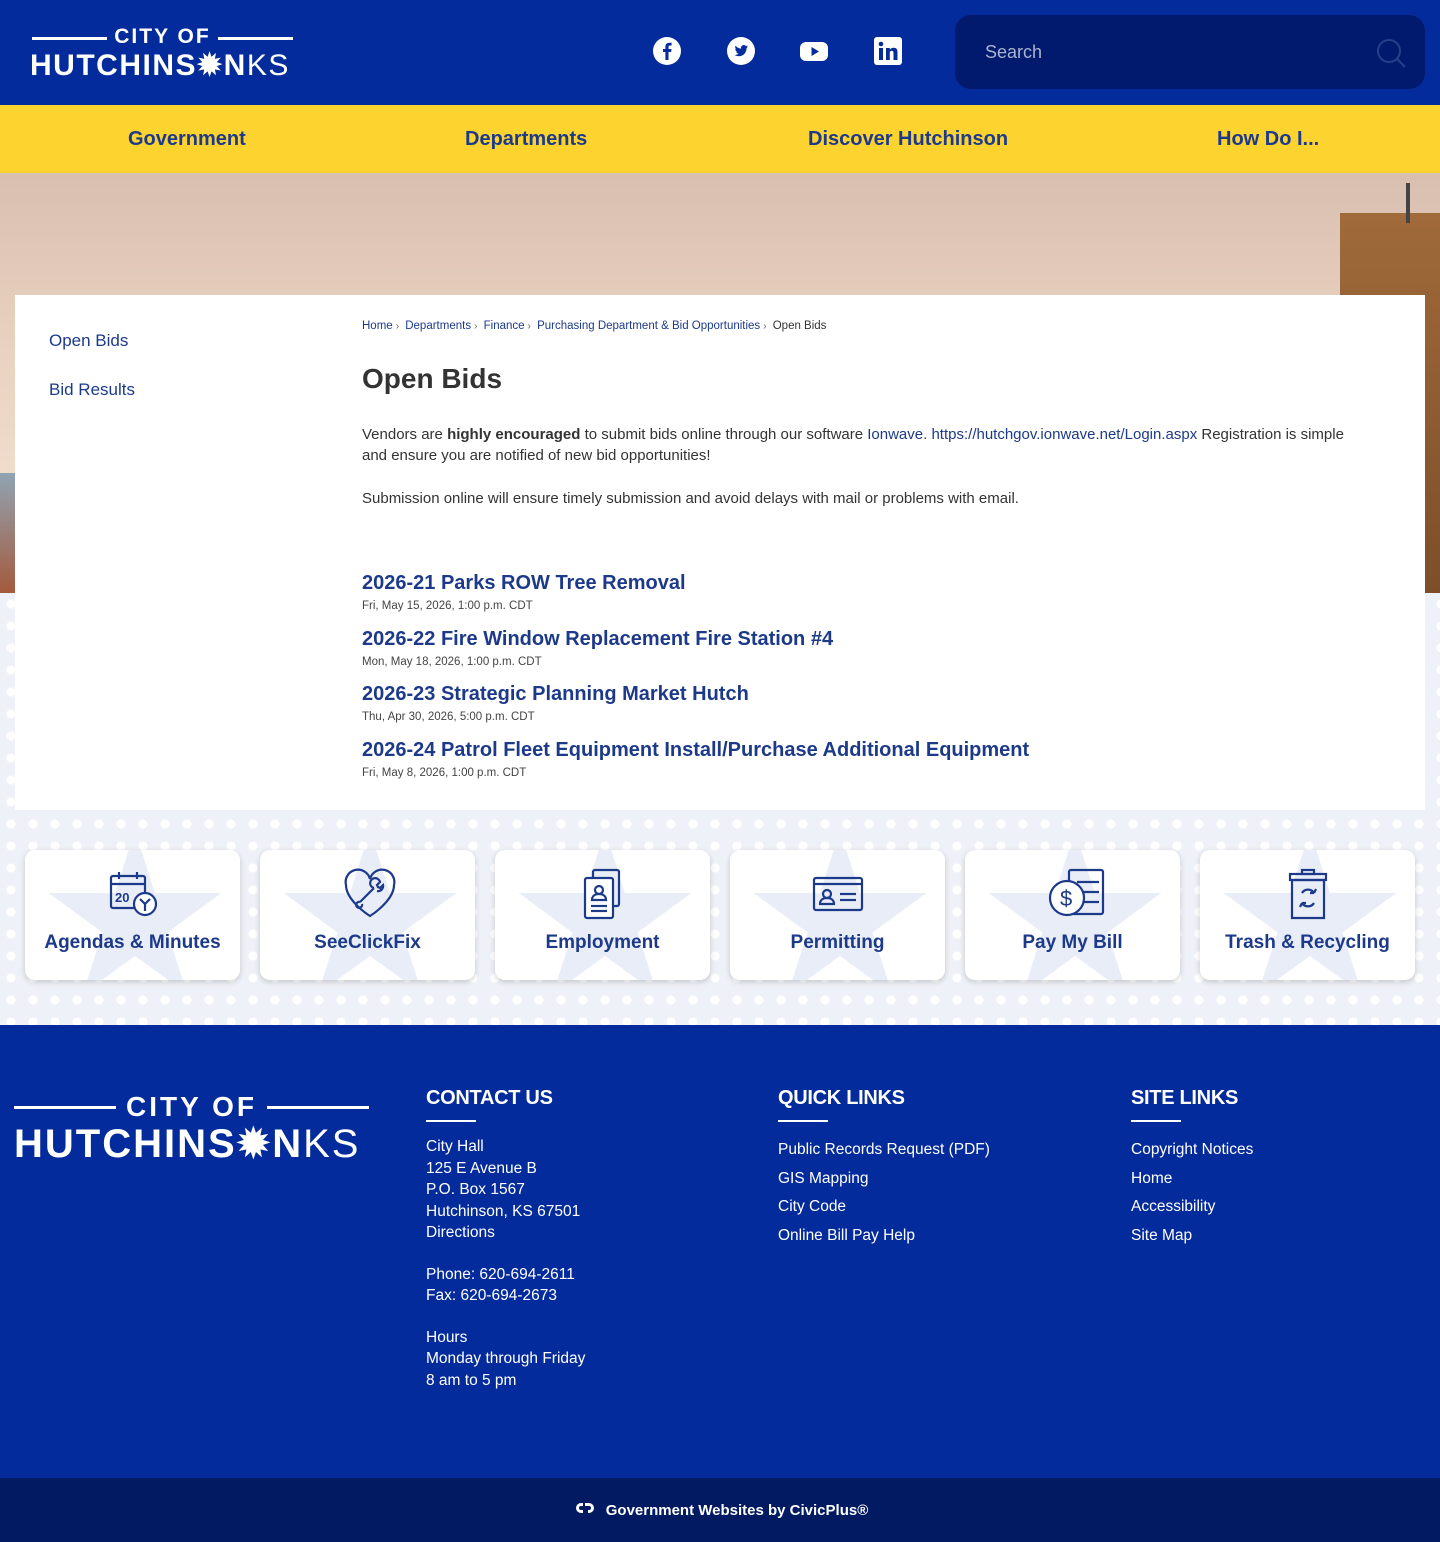 This screenshot has height=1542, width=1440. Describe the element at coordinates (514, 434) in the screenshot. I see `intro-bold: highly encouraged` at that location.